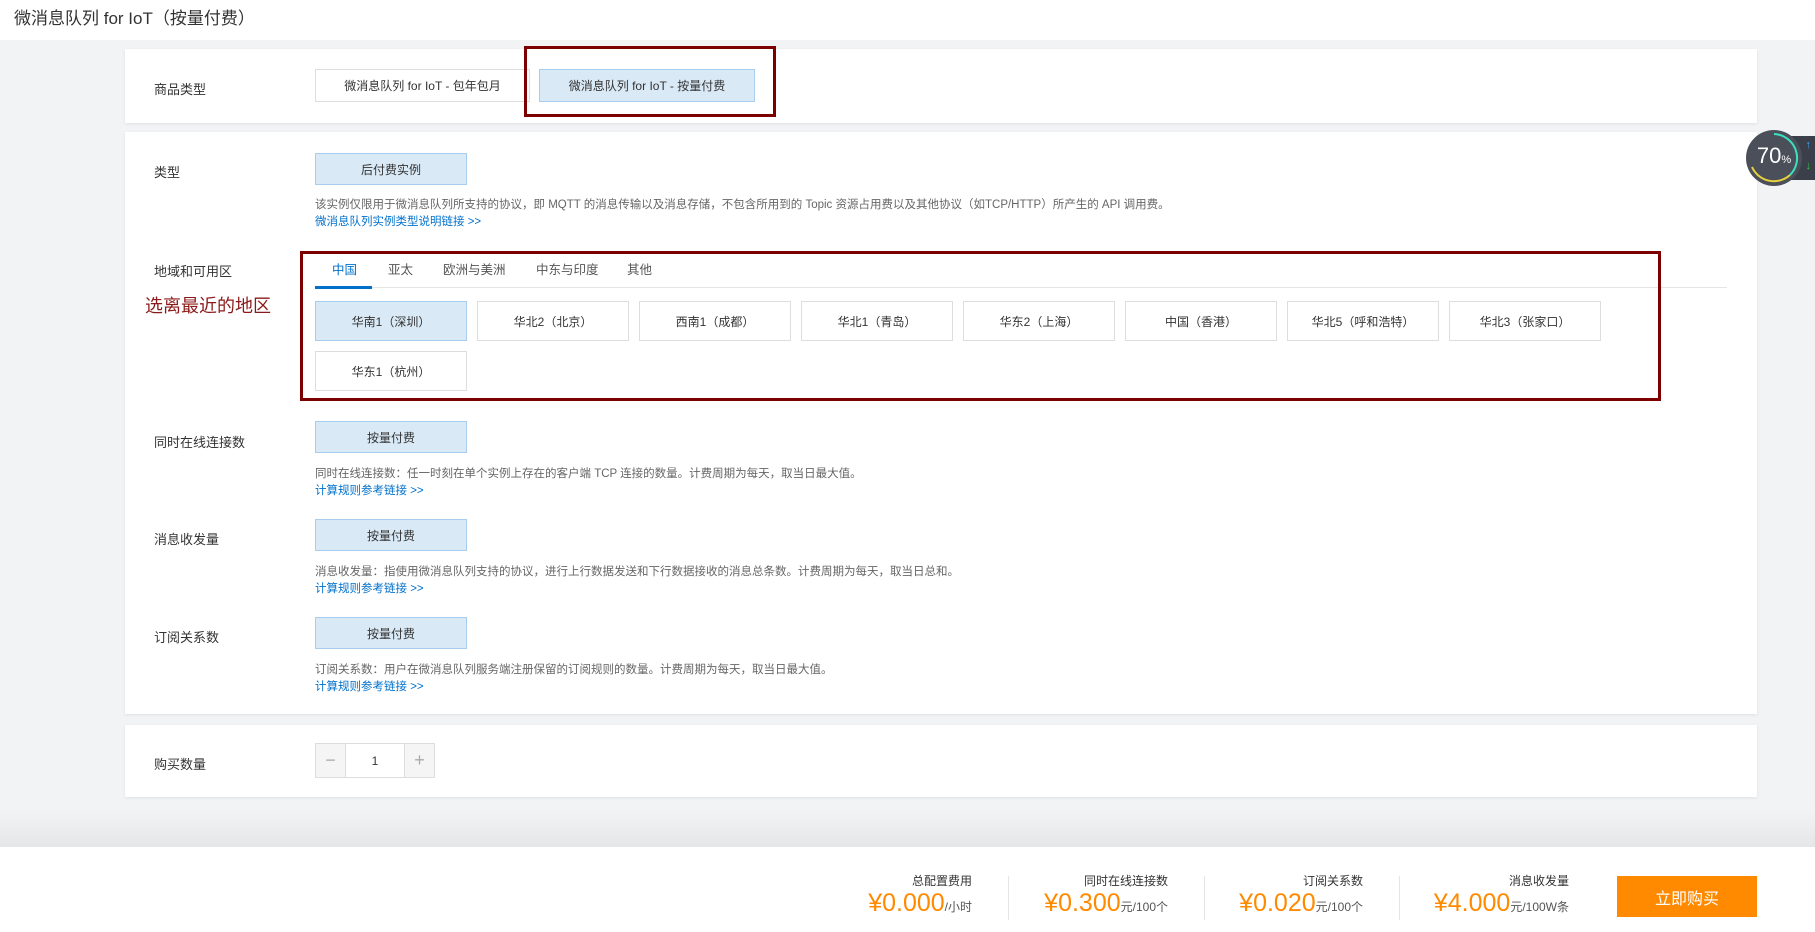 This screenshot has width=1815, height=932. I want to click on gauge-value: 70%, so click(1774, 155).